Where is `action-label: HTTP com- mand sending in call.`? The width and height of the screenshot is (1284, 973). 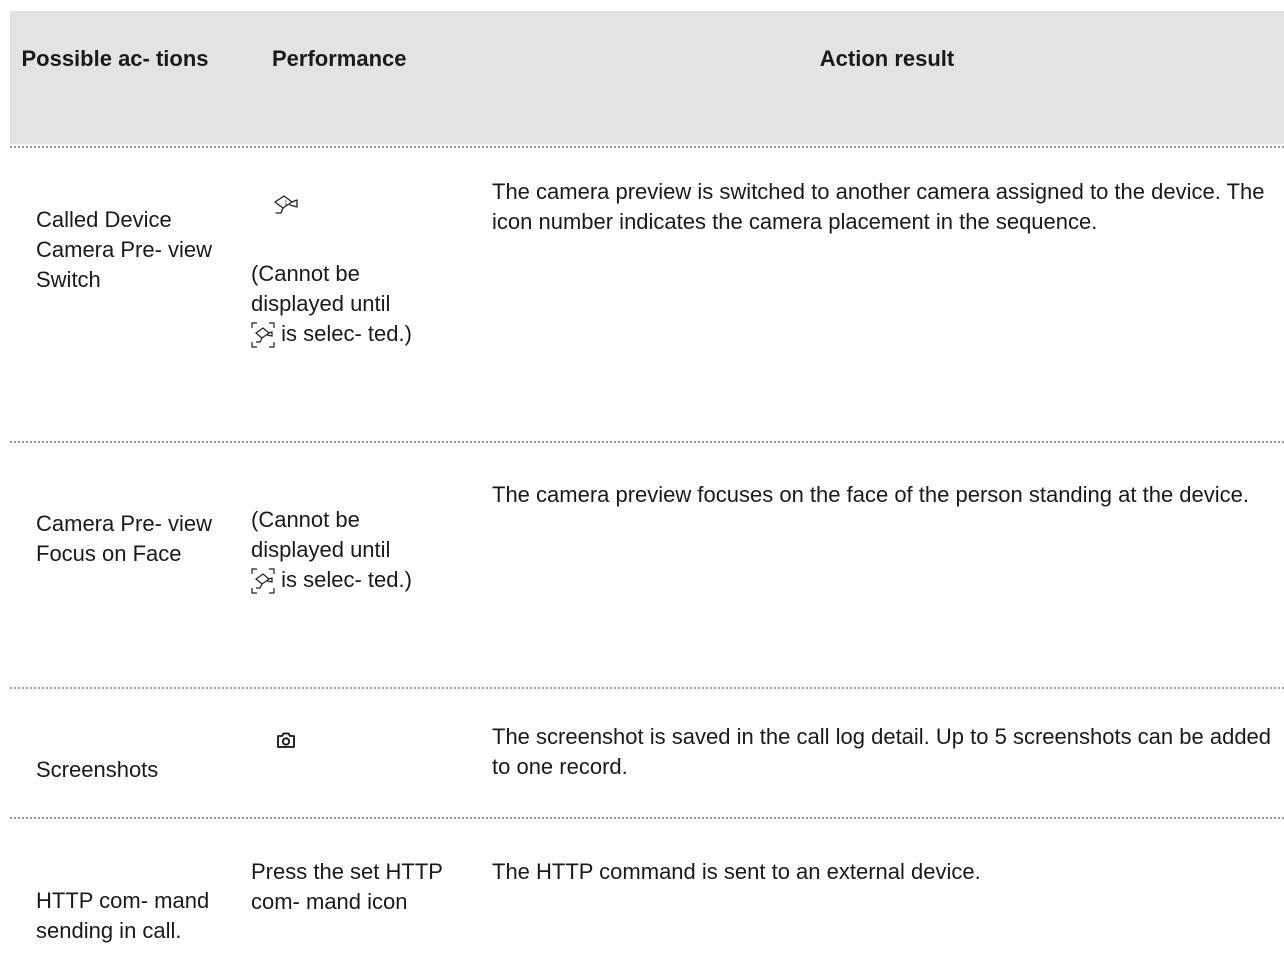
action-label: HTTP com- mand sending in call. is located at coordinates (123, 915).